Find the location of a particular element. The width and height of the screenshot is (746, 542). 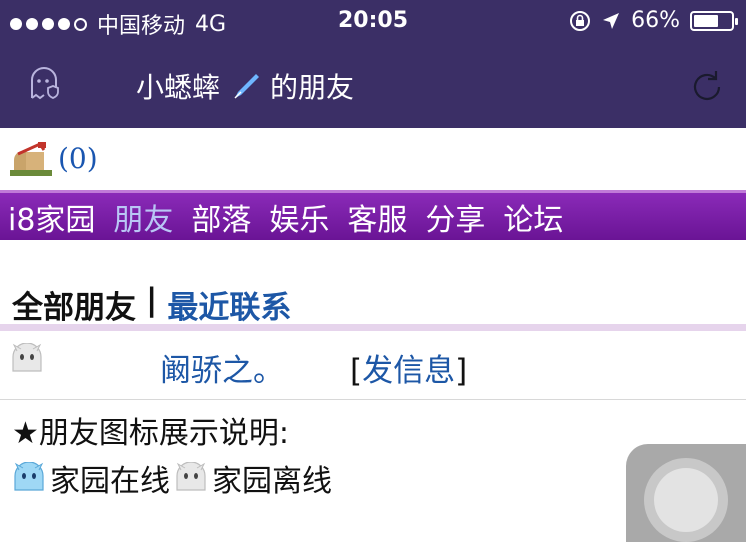

page-title: 小蟋蟀 的朋友 is located at coordinates (245, 86).